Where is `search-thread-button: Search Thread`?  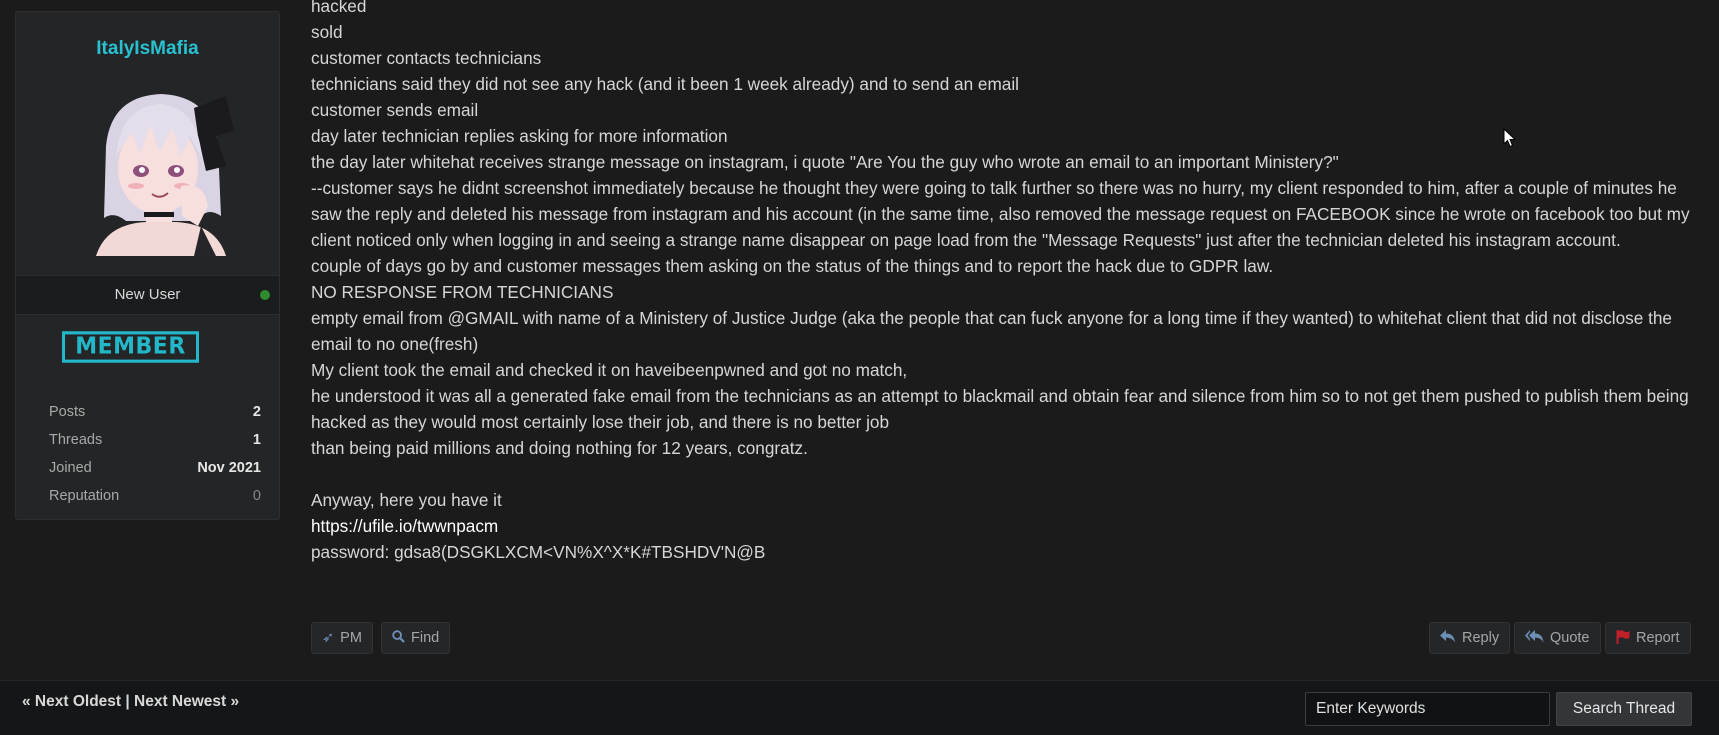
search-thread-button: Search Thread is located at coordinates (1624, 709).